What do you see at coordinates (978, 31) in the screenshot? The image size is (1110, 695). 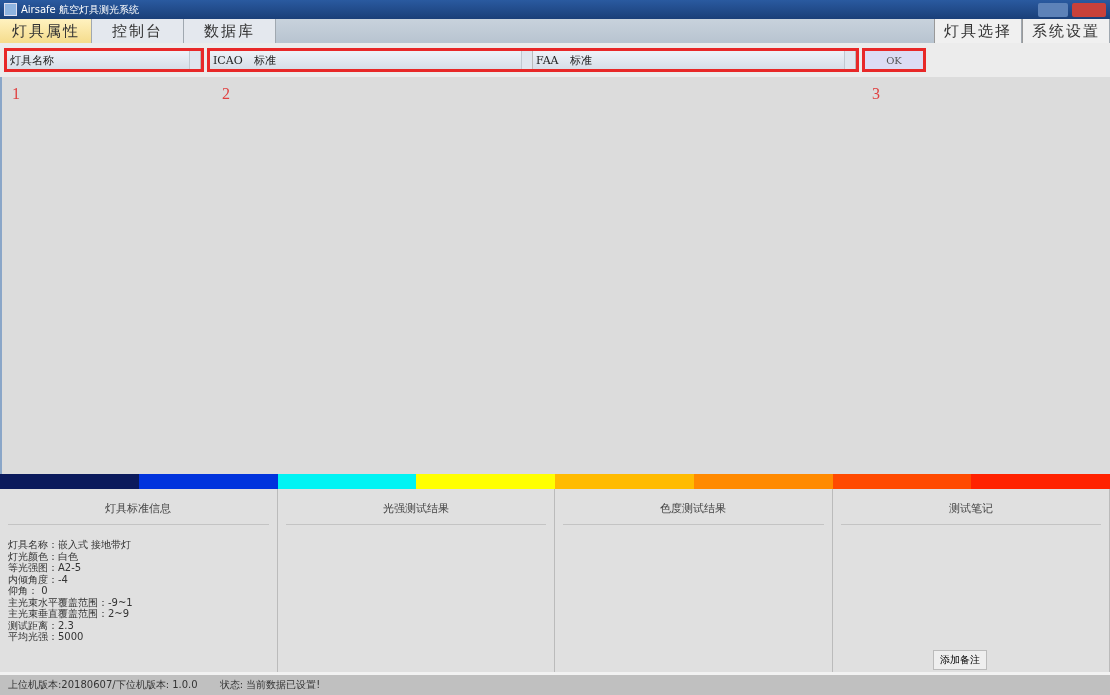 I see `tab: 灯具选择` at bounding box center [978, 31].